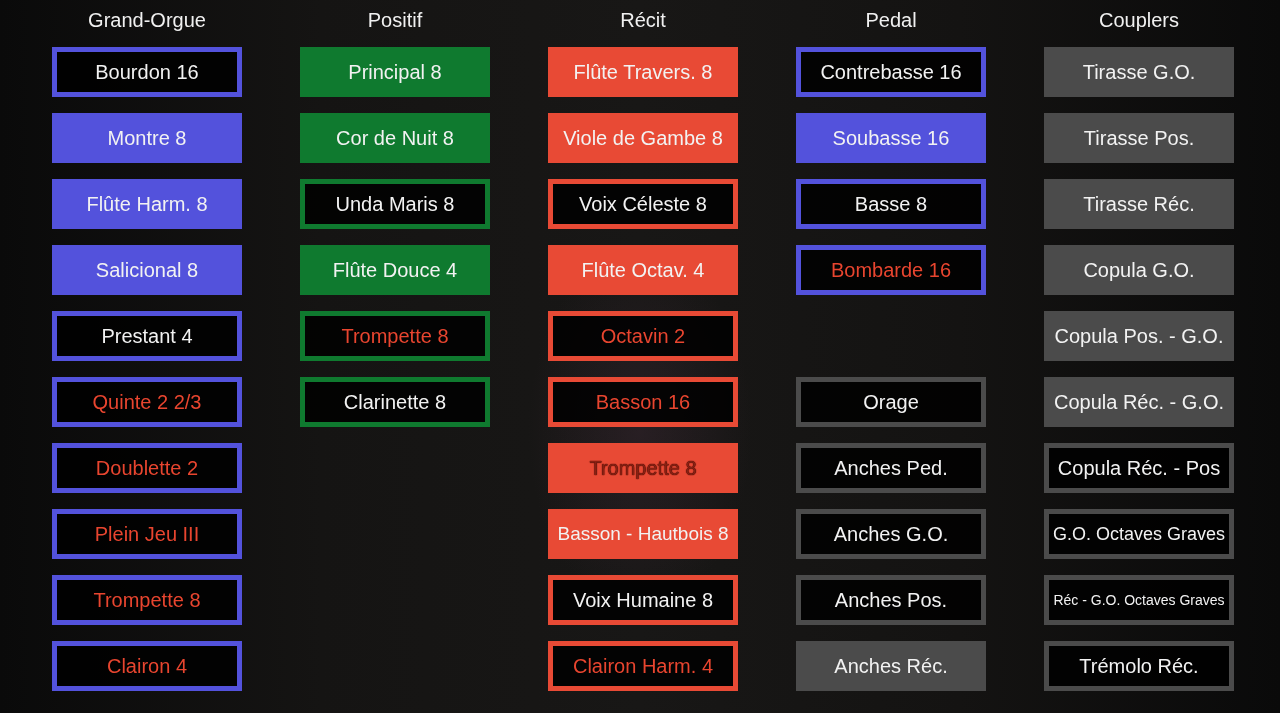  Describe the element at coordinates (891, 20) in the screenshot. I see `division-title: Pedal` at that location.